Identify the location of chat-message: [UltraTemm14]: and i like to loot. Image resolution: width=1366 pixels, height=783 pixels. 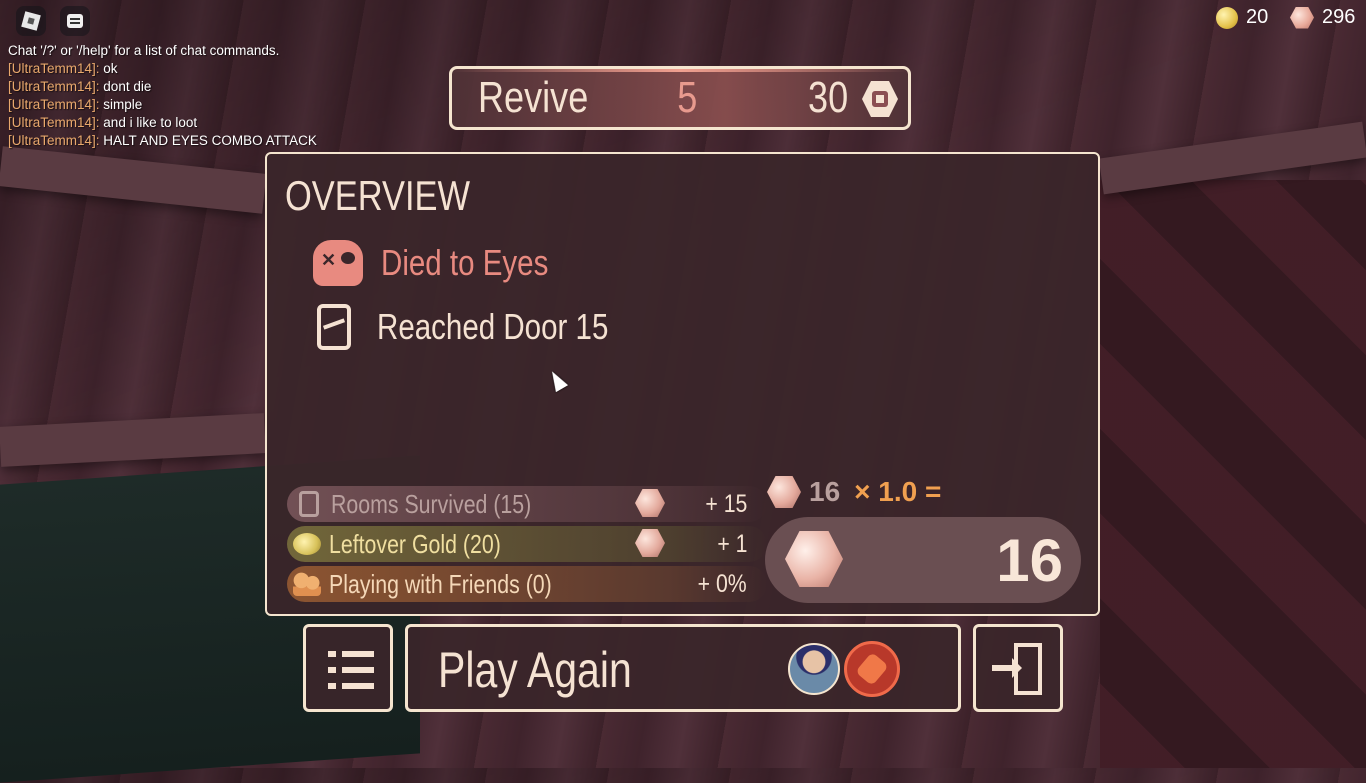
(162, 123).